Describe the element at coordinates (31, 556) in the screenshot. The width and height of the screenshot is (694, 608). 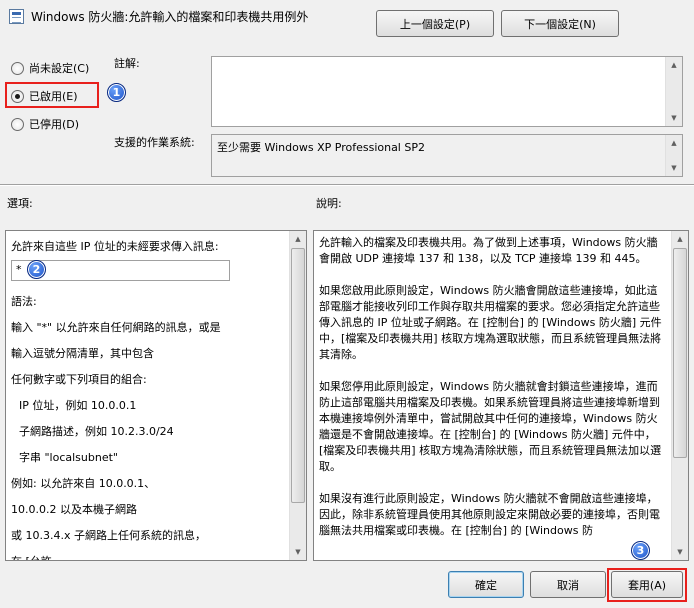
I see `options-line: 在 [允許` at that location.